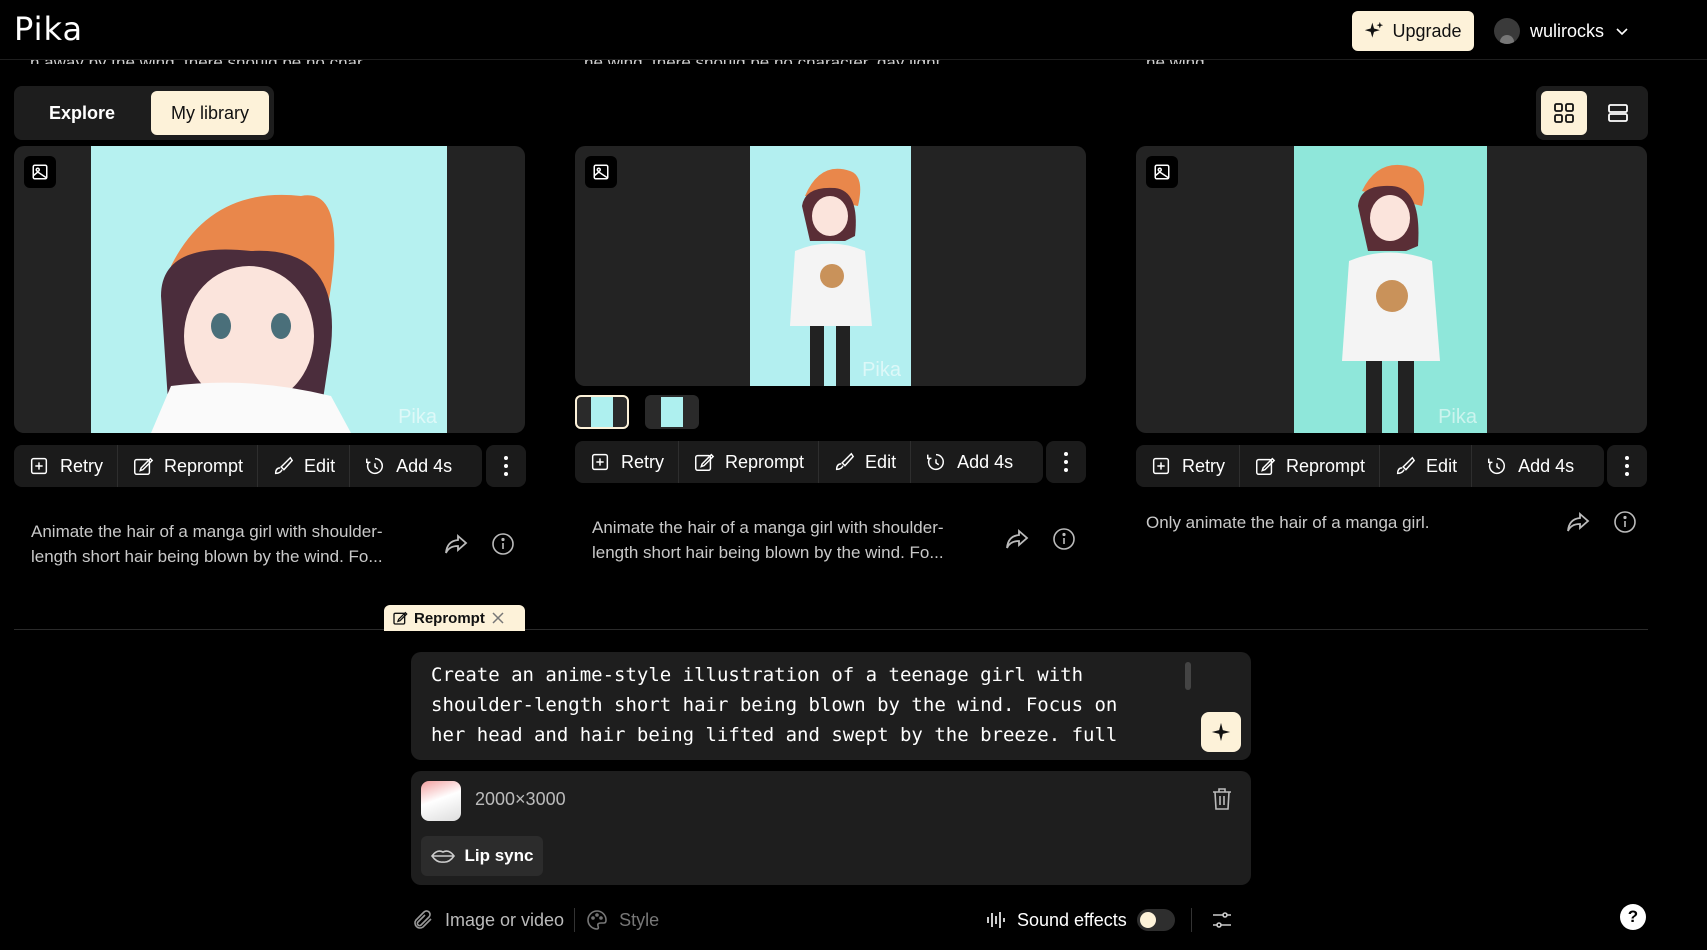  I want to click on lip-sync-button: Lip sync, so click(482, 856).